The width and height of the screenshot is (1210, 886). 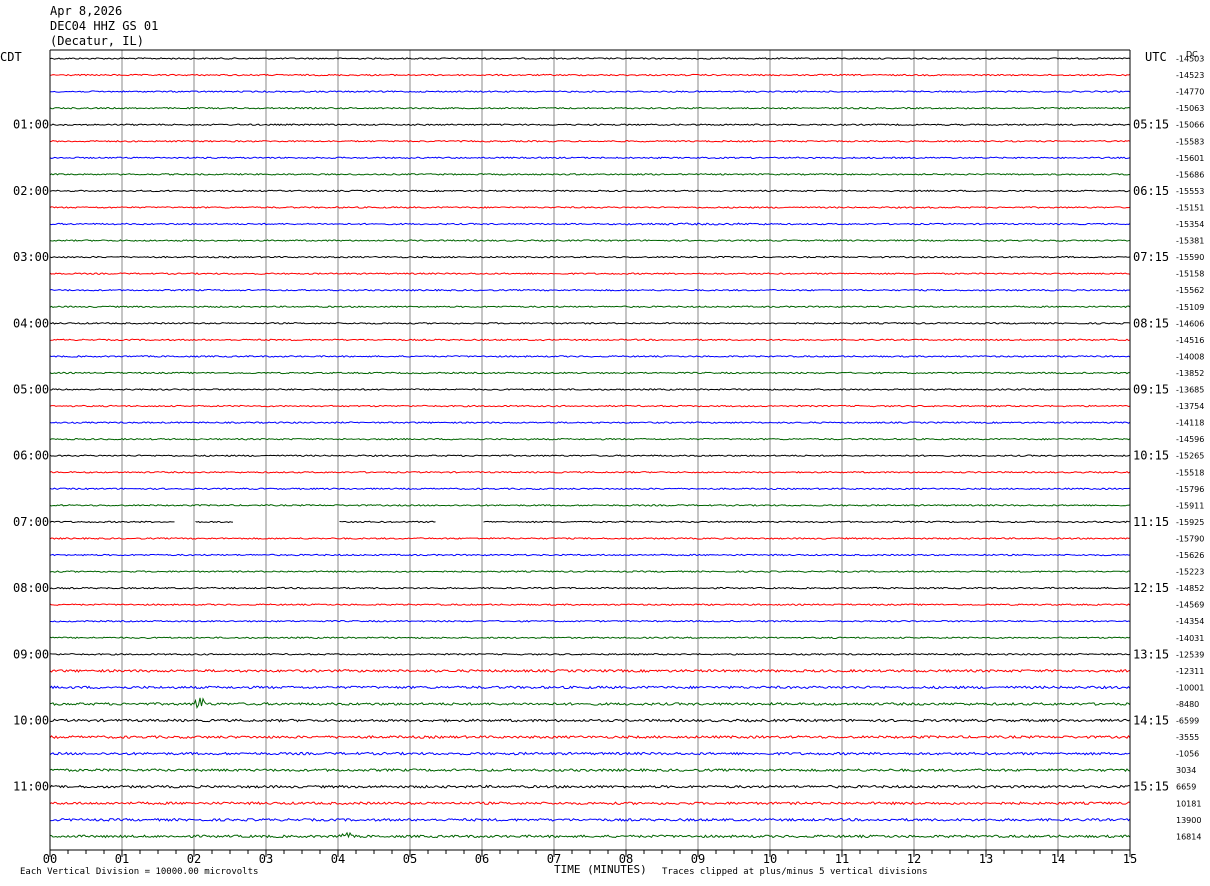 What do you see at coordinates (31, 588) in the screenshot?
I see `cdt-hour-label: 08:00` at bounding box center [31, 588].